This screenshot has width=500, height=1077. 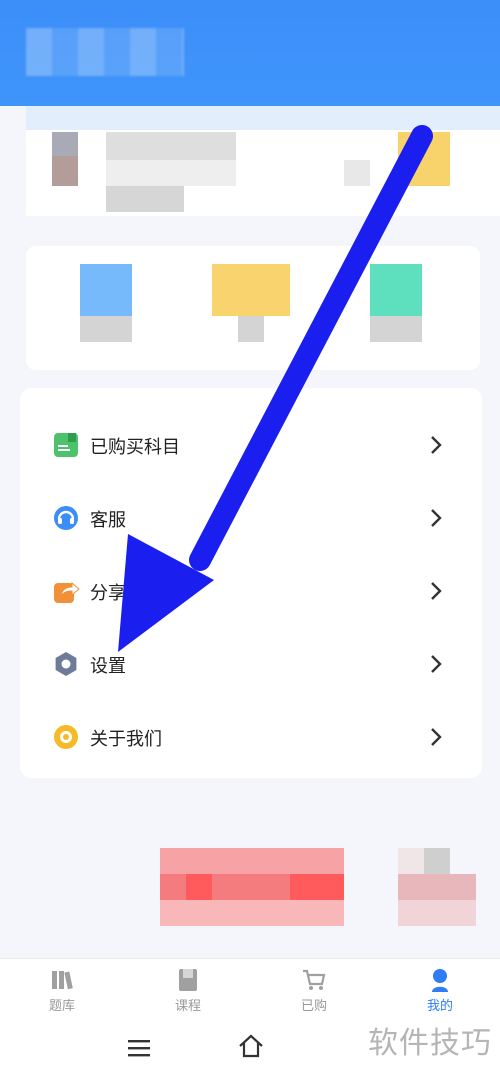 I want to click on gear-icon, so click(x=66, y=664).